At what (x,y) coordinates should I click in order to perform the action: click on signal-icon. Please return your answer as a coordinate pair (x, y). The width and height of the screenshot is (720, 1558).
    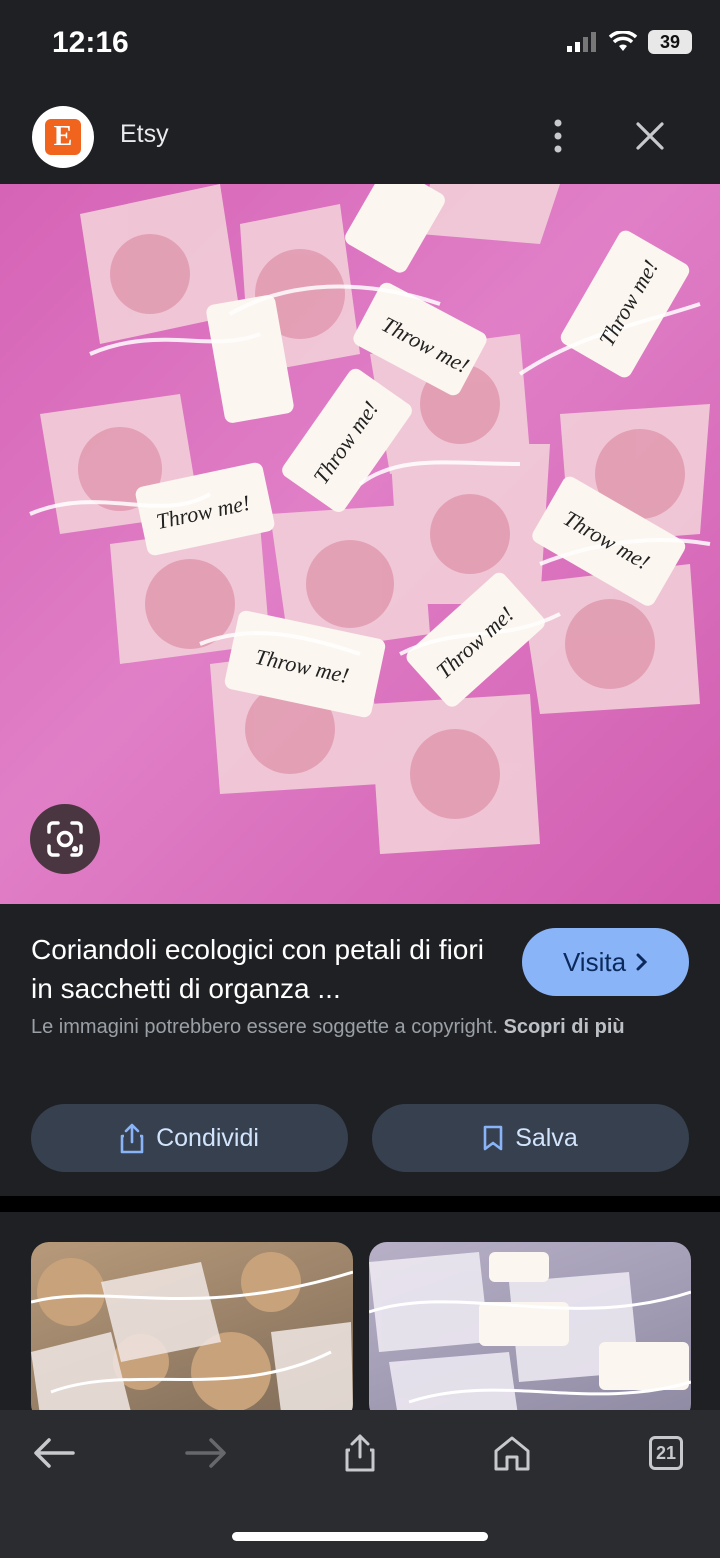
    Looking at the image, I should click on (581, 42).